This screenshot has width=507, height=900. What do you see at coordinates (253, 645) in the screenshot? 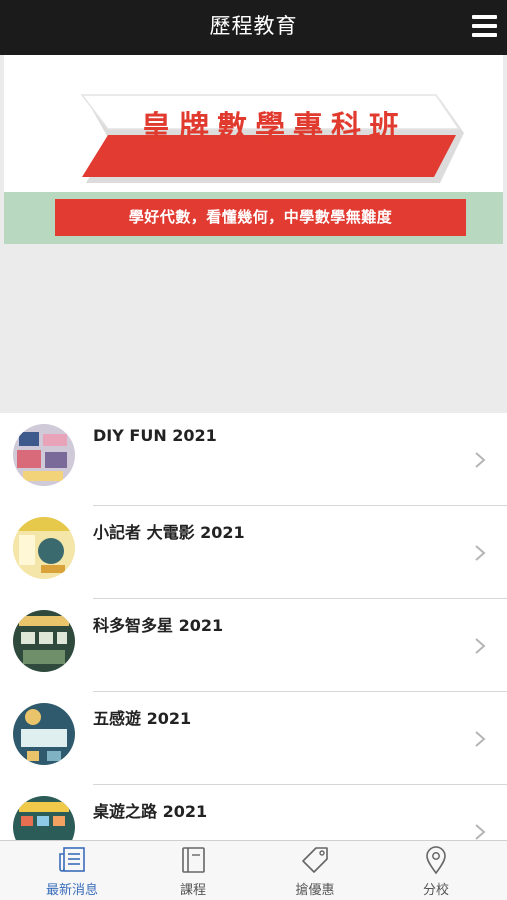
I see `list-item: 科多智多星 2021` at bounding box center [253, 645].